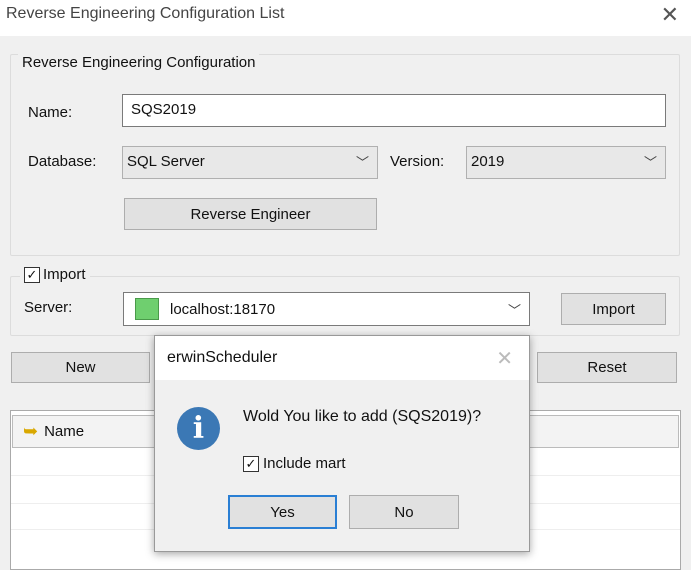 The image size is (691, 570). I want to click on import-checkbox: ✓ Import, so click(55, 274).